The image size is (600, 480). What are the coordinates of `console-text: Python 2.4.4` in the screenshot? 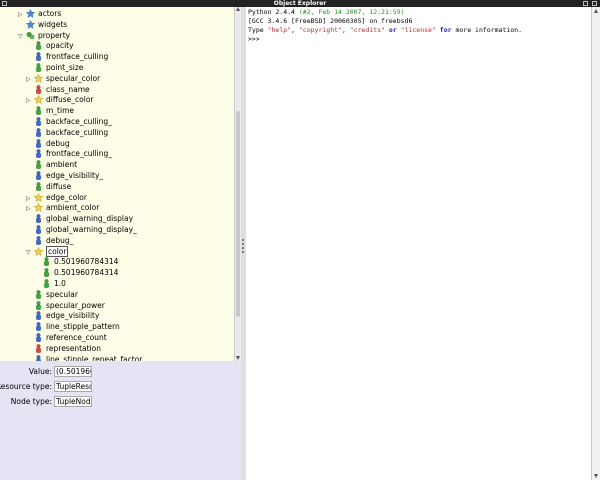 It's located at (273, 12).